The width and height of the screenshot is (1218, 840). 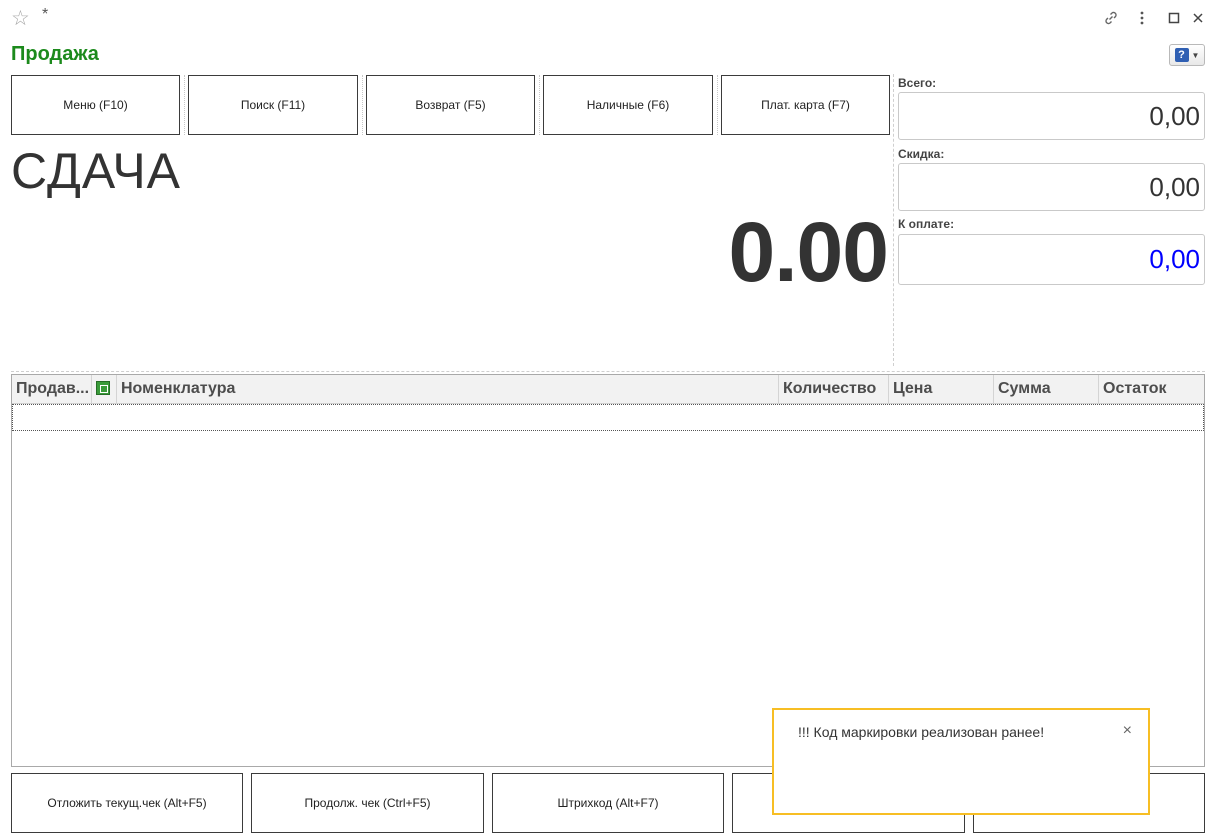 What do you see at coordinates (608, 417) in the screenshot?
I see `table-row` at bounding box center [608, 417].